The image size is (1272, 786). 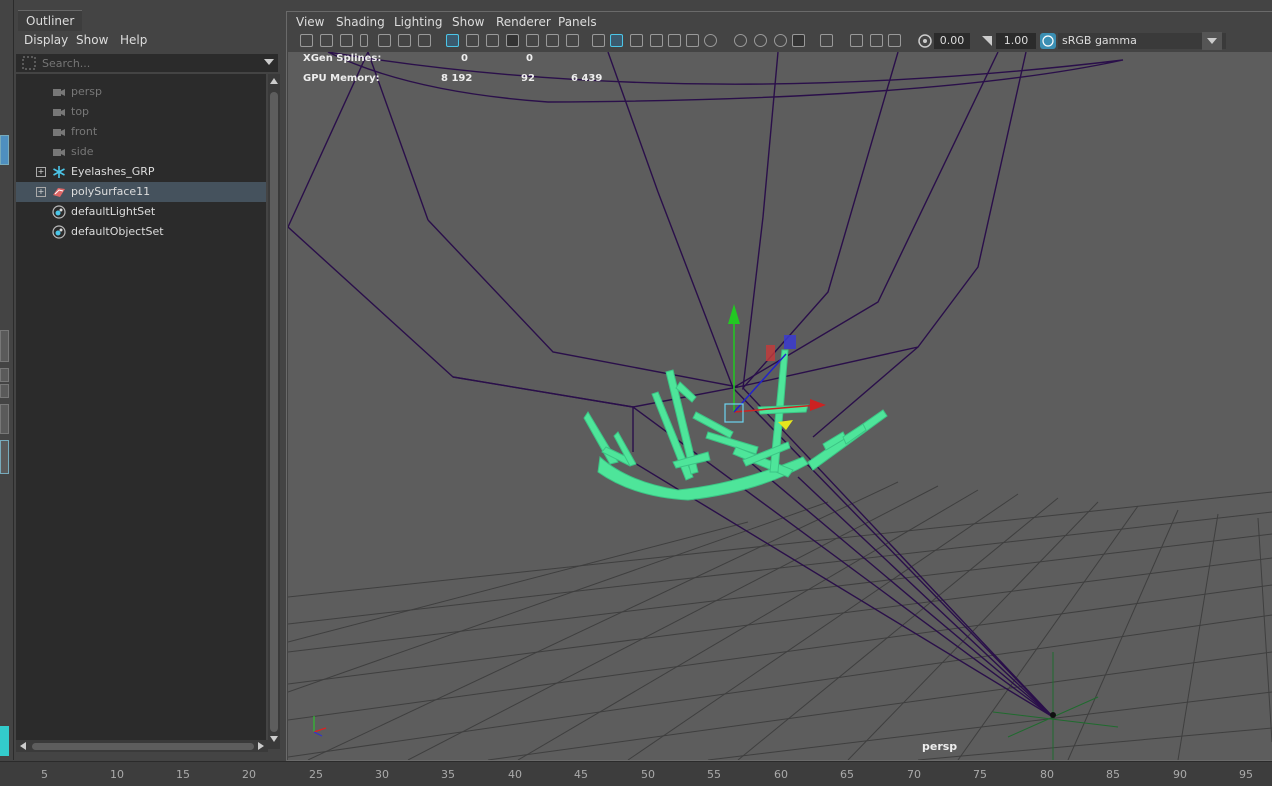 I want to click on outliner-tab: Outliner, so click(x=50, y=20).